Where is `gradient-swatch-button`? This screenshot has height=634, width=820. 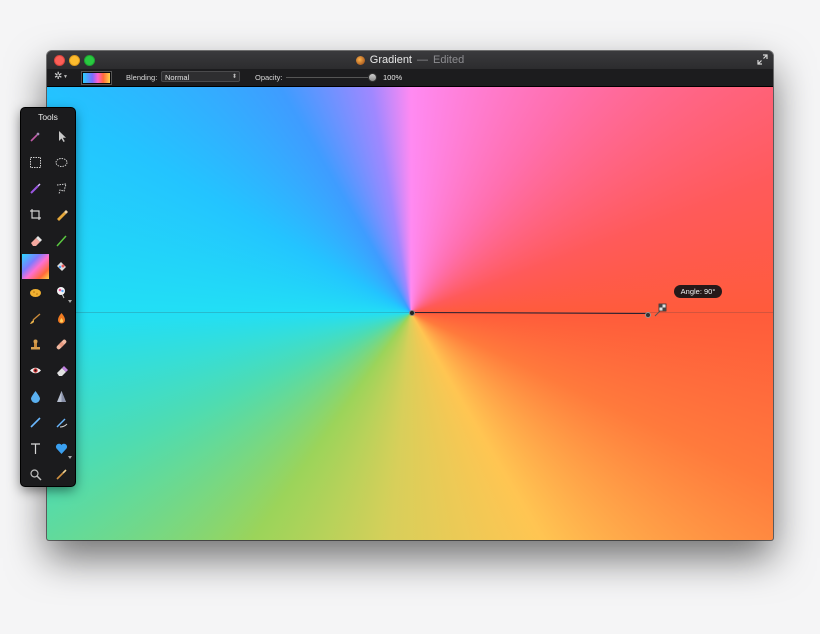
gradient-swatch-button is located at coordinates (96, 78).